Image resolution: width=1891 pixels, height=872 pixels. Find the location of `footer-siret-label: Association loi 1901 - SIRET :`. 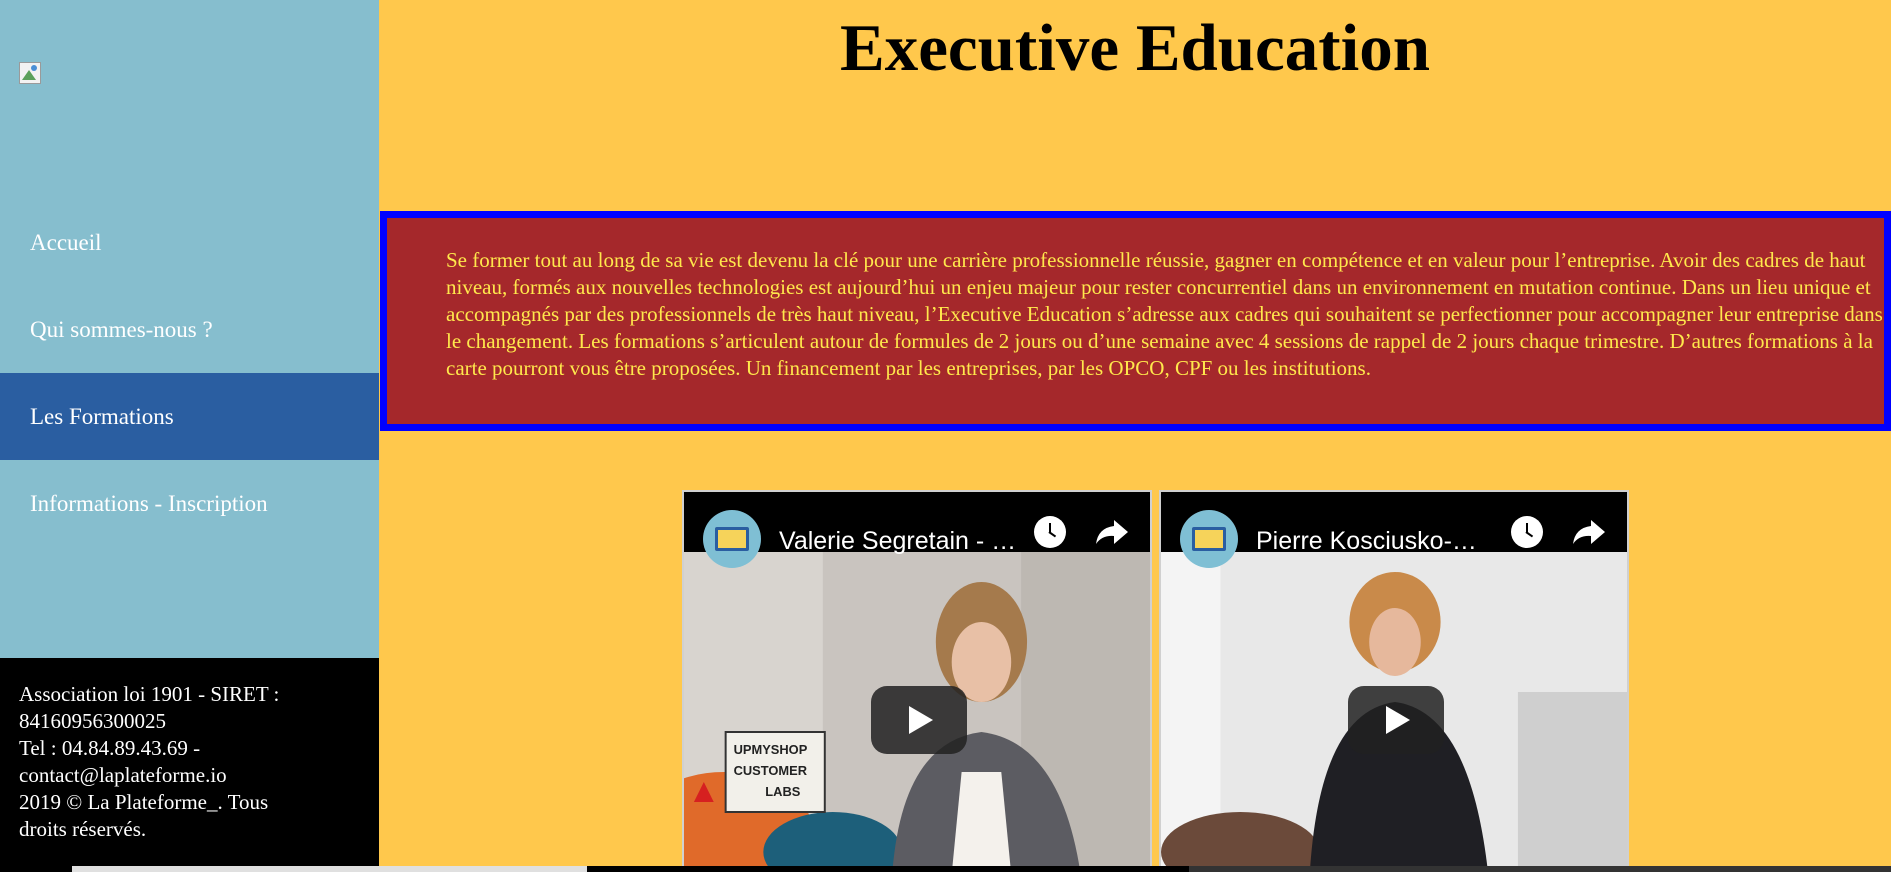

footer-siret-label: Association loi 1901 - SIRET : is located at coordinates (149, 694).